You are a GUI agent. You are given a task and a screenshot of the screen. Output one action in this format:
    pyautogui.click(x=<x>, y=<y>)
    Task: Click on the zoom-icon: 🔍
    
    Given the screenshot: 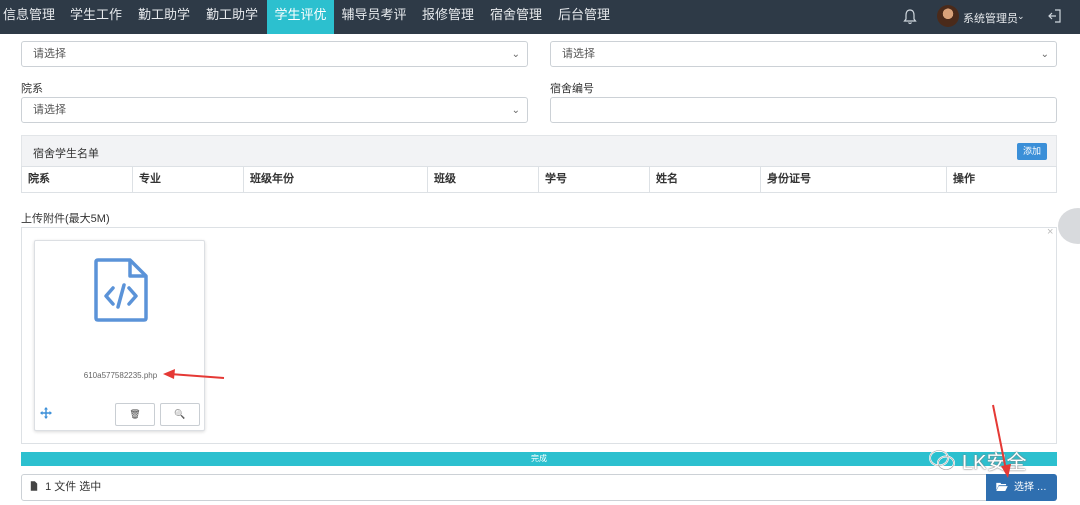 What is the action you would take?
    pyautogui.click(x=180, y=414)
    